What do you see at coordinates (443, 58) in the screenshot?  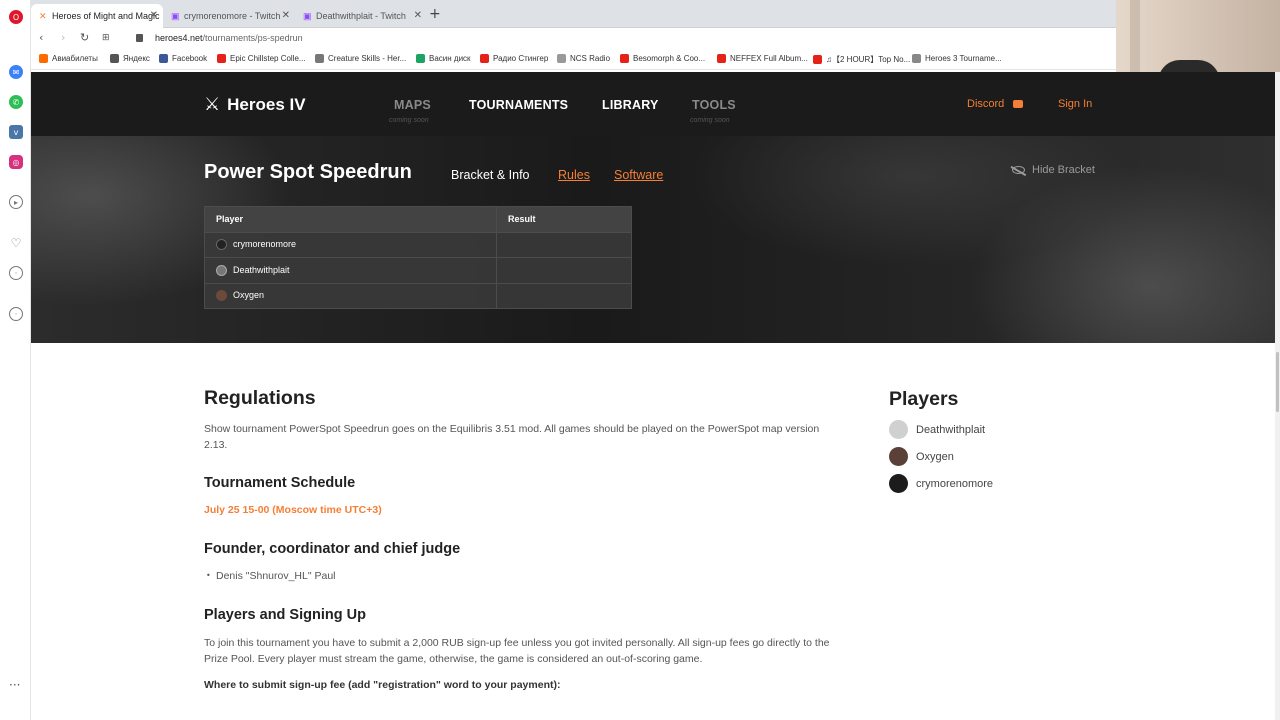 I see `bookmark: Васин диск` at bounding box center [443, 58].